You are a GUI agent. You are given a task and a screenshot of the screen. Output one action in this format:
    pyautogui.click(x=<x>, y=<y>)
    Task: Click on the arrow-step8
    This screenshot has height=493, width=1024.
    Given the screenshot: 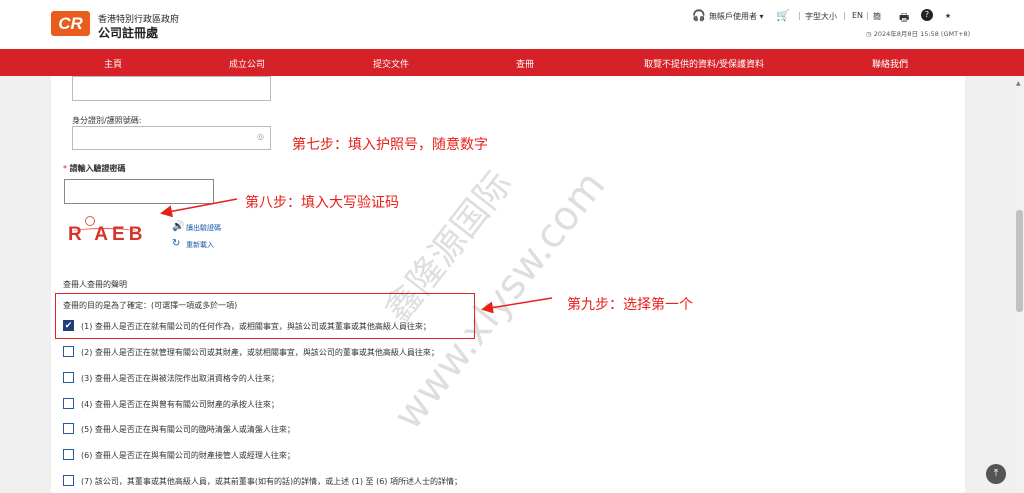 What is the action you would take?
    pyautogui.click(x=199, y=208)
    